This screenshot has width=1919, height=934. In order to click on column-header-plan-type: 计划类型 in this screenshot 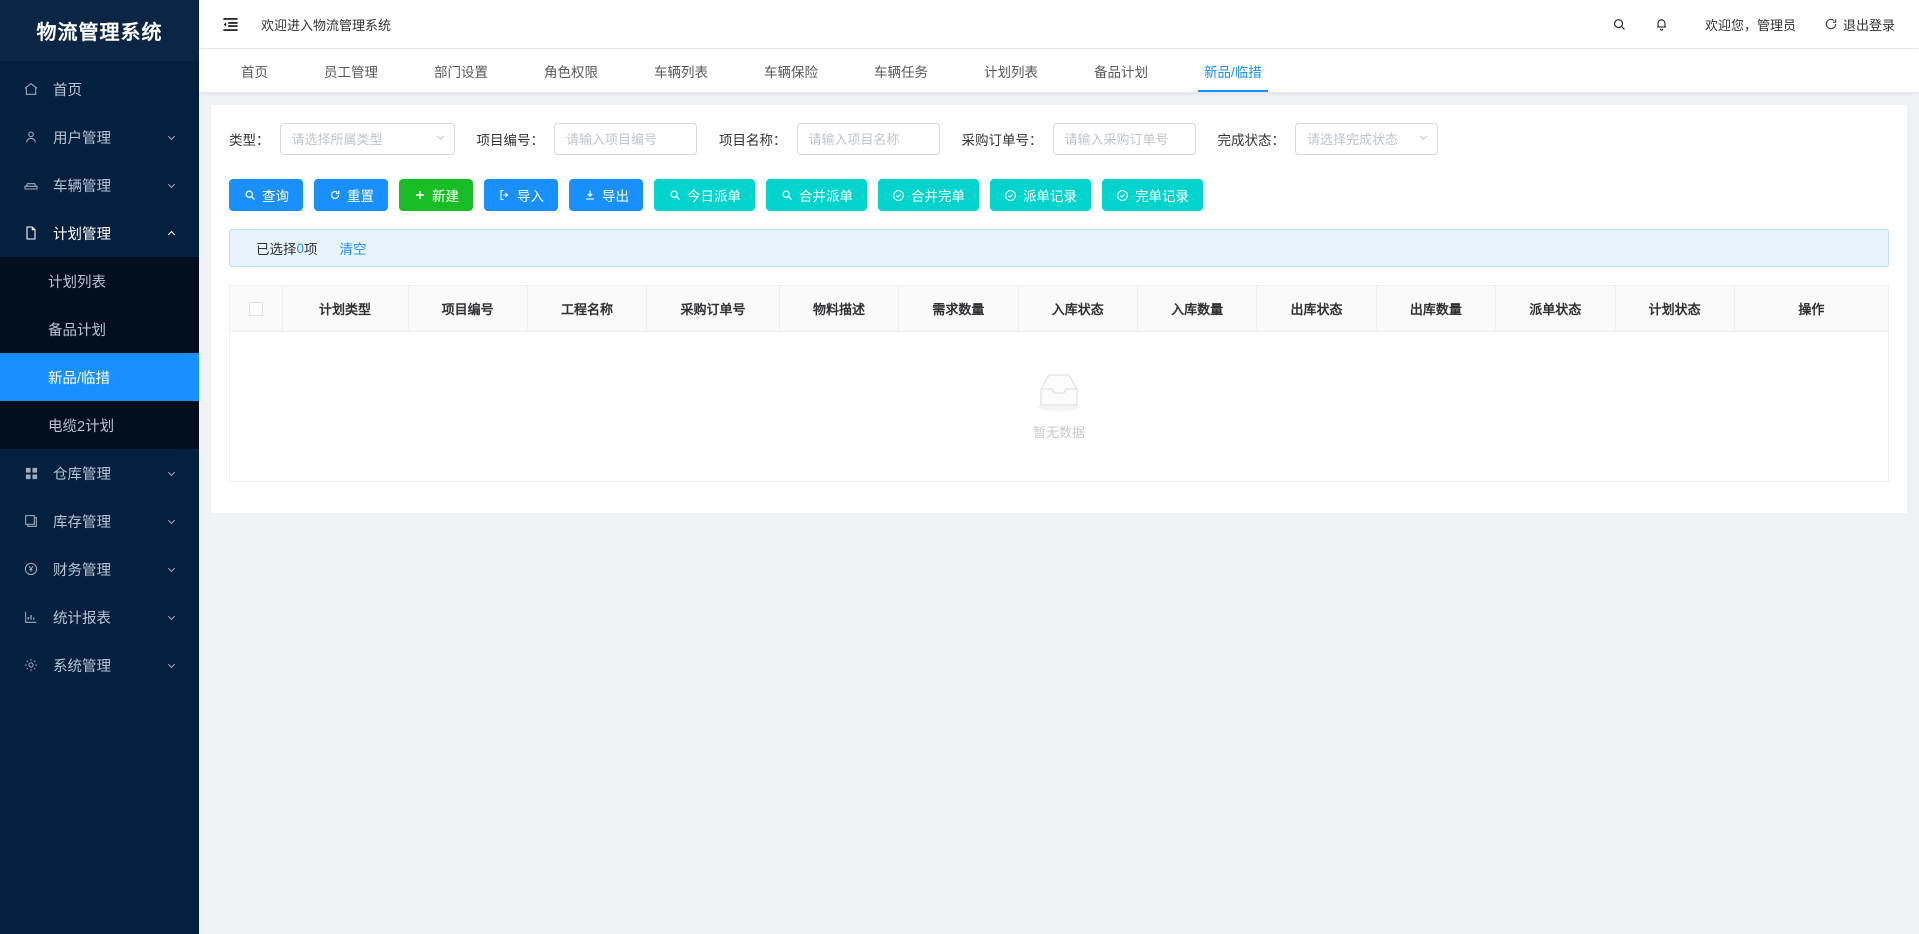, I will do `click(345, 309)`.